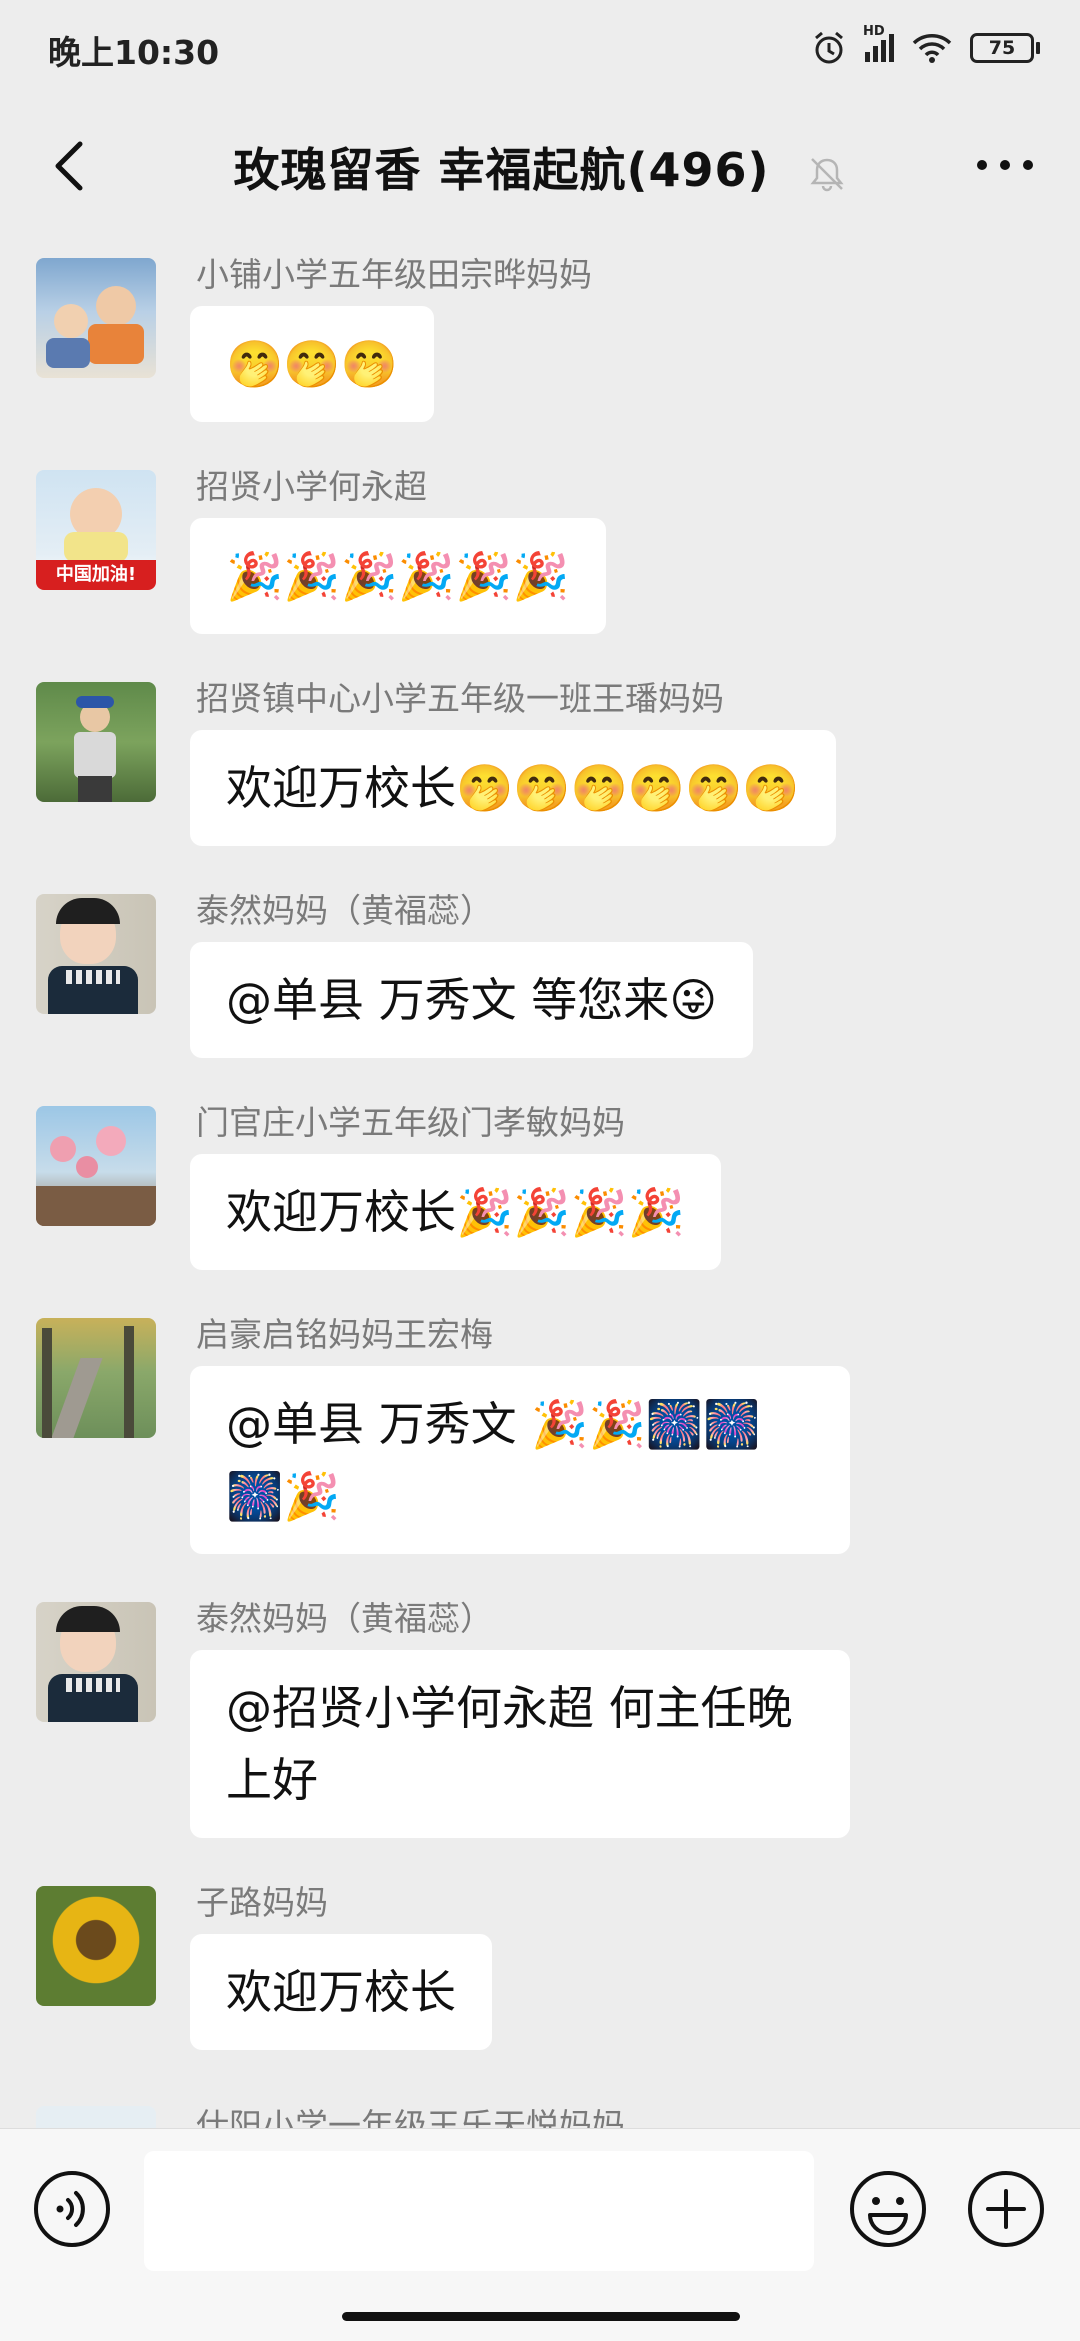 This screenshot has width=1080, height=2341. What do you see at coordinates (888, 2209) in the screenshot?
I see `emoji-icon` at bounding box center [888, 2209].